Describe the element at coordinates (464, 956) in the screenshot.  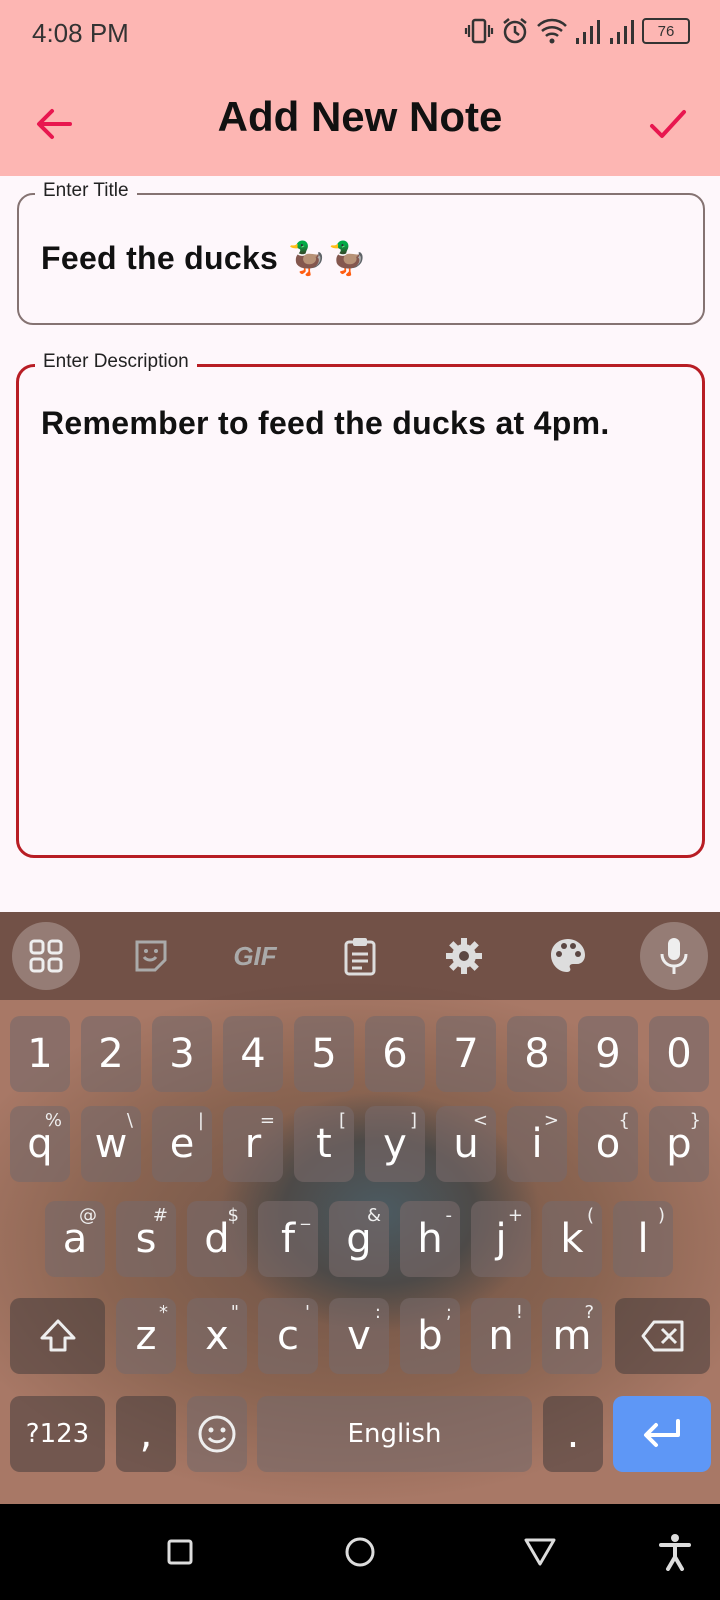
I see `settings-icon` at that location.